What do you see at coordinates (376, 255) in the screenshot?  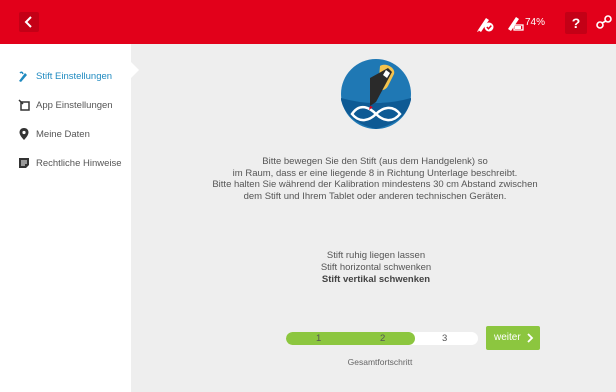 I see `step-item: Stift ruhig liegen lassen` at bounding box center [376, 255].